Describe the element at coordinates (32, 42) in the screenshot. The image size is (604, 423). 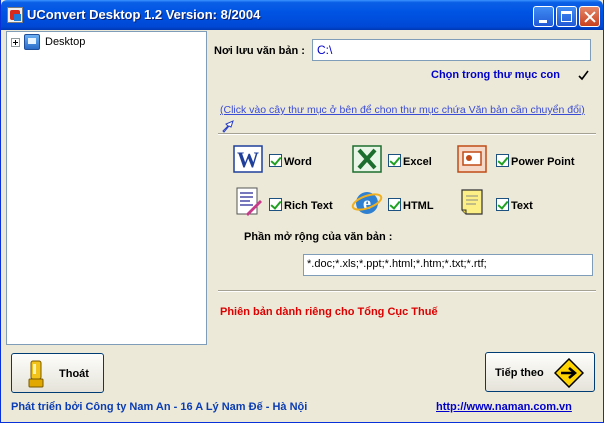
I see `desktop-icon` at that location.